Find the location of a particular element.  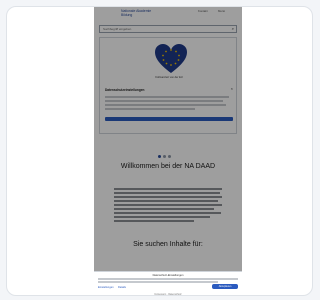

eu-heart-icon is located at coordinates (171, 58).